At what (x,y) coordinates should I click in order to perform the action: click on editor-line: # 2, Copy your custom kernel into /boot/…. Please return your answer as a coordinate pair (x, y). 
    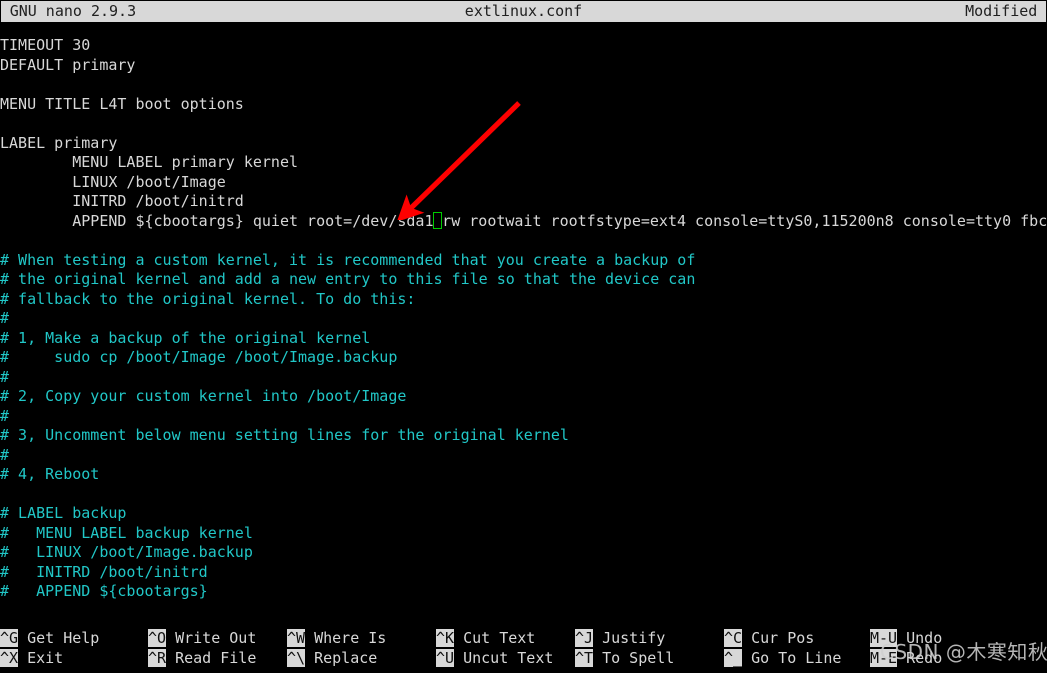
    Looking at the image, I should click on (523, 397).